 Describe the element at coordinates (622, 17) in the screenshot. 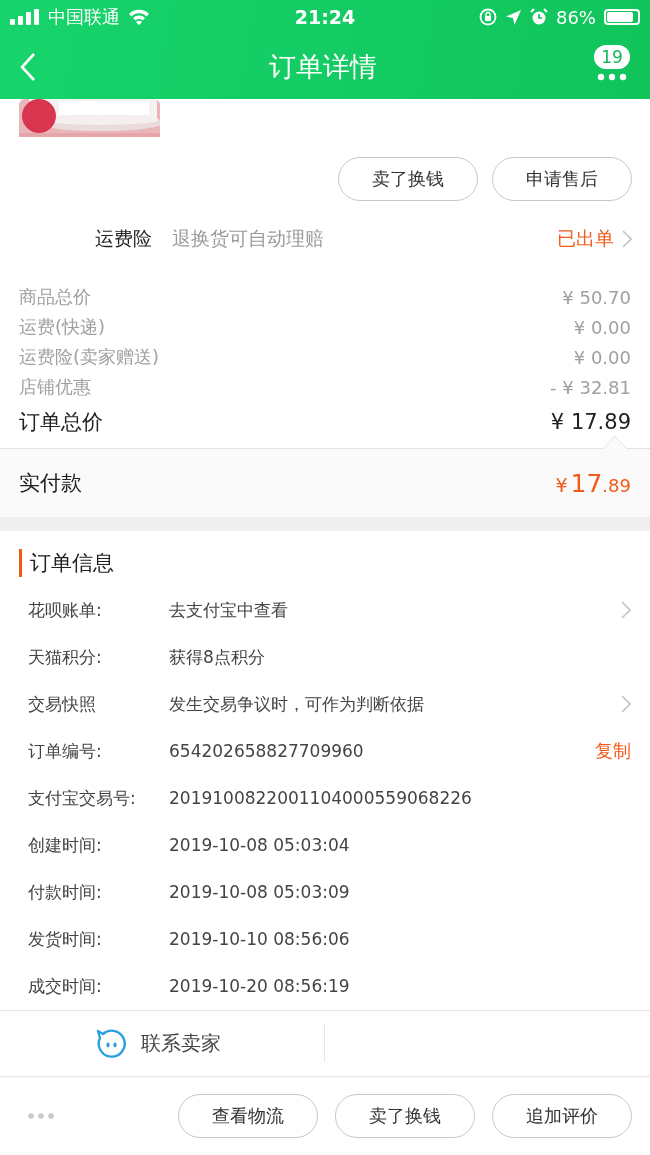

I see `battery-icon` at that location.